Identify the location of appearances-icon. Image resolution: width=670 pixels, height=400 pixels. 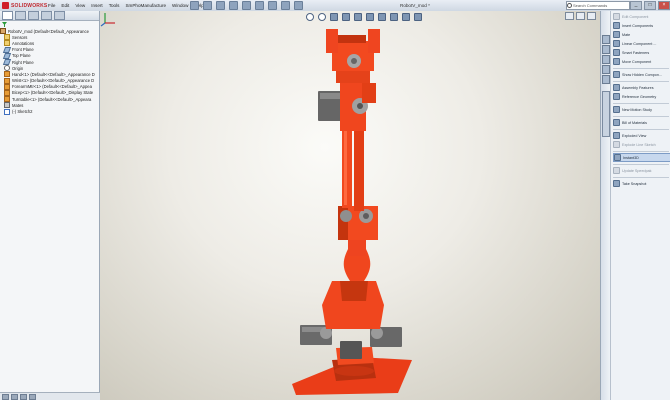
(606, 79).